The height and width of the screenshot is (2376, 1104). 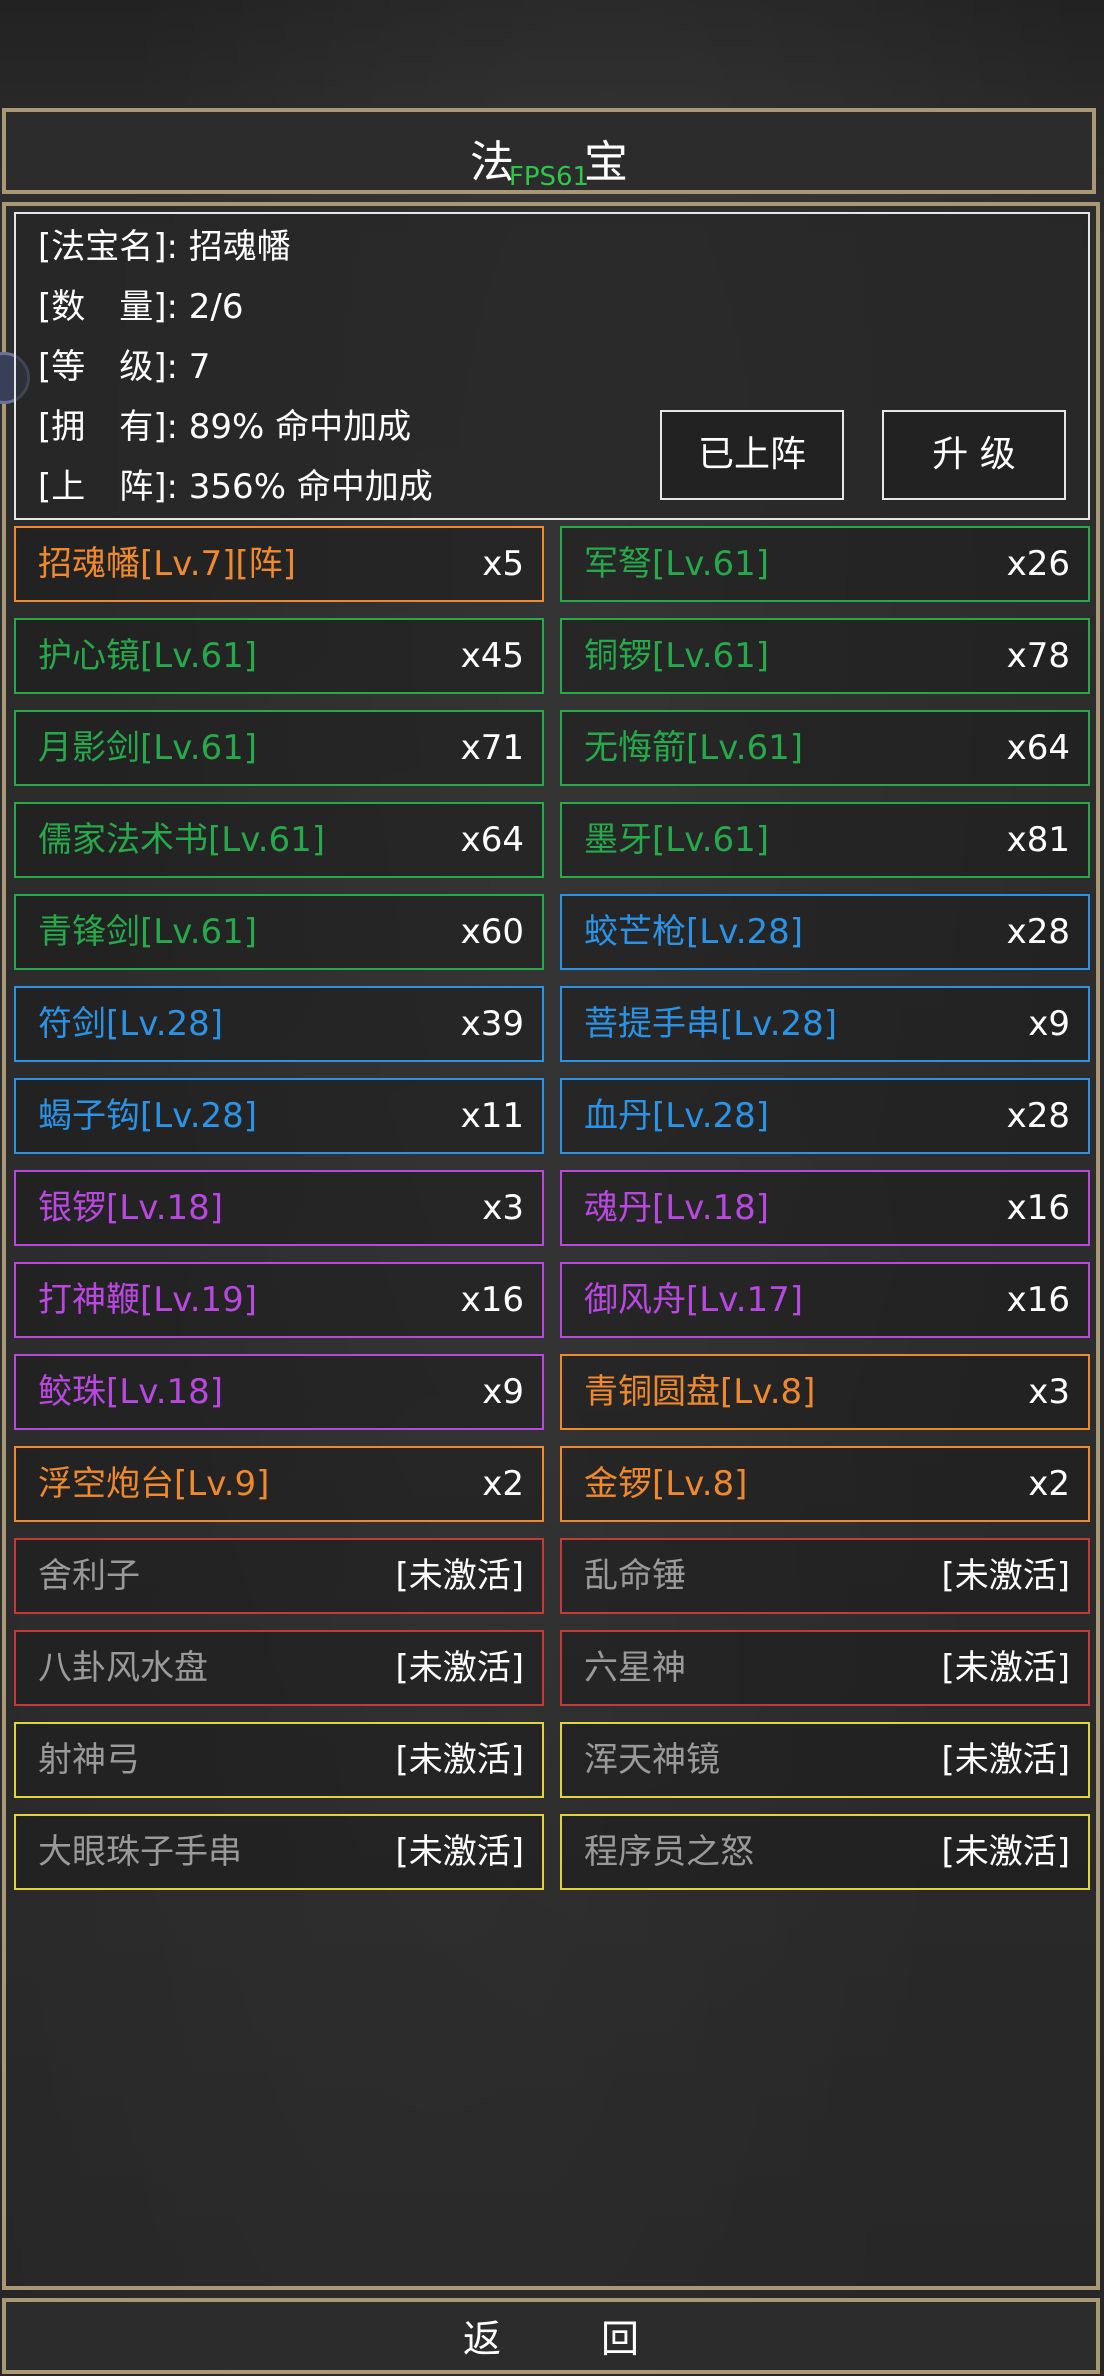 What do you see at coordinates (279, 932) in the screenshot?
I see `treasure-item: 青锋剑[Lv.61] x60` at bounding box center [279, 932].